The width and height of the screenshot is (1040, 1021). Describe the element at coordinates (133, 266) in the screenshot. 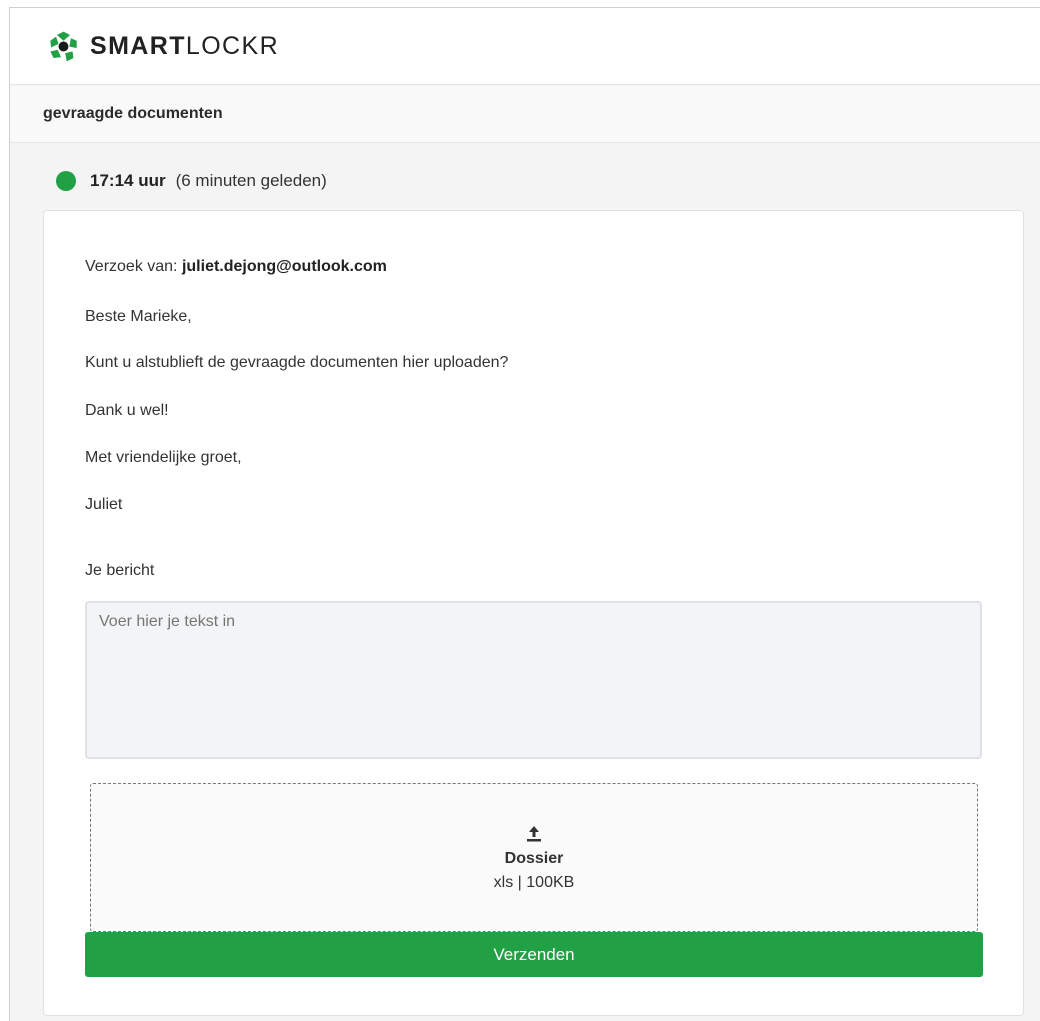

I see `sender-label: Verzoek van:` at that location.